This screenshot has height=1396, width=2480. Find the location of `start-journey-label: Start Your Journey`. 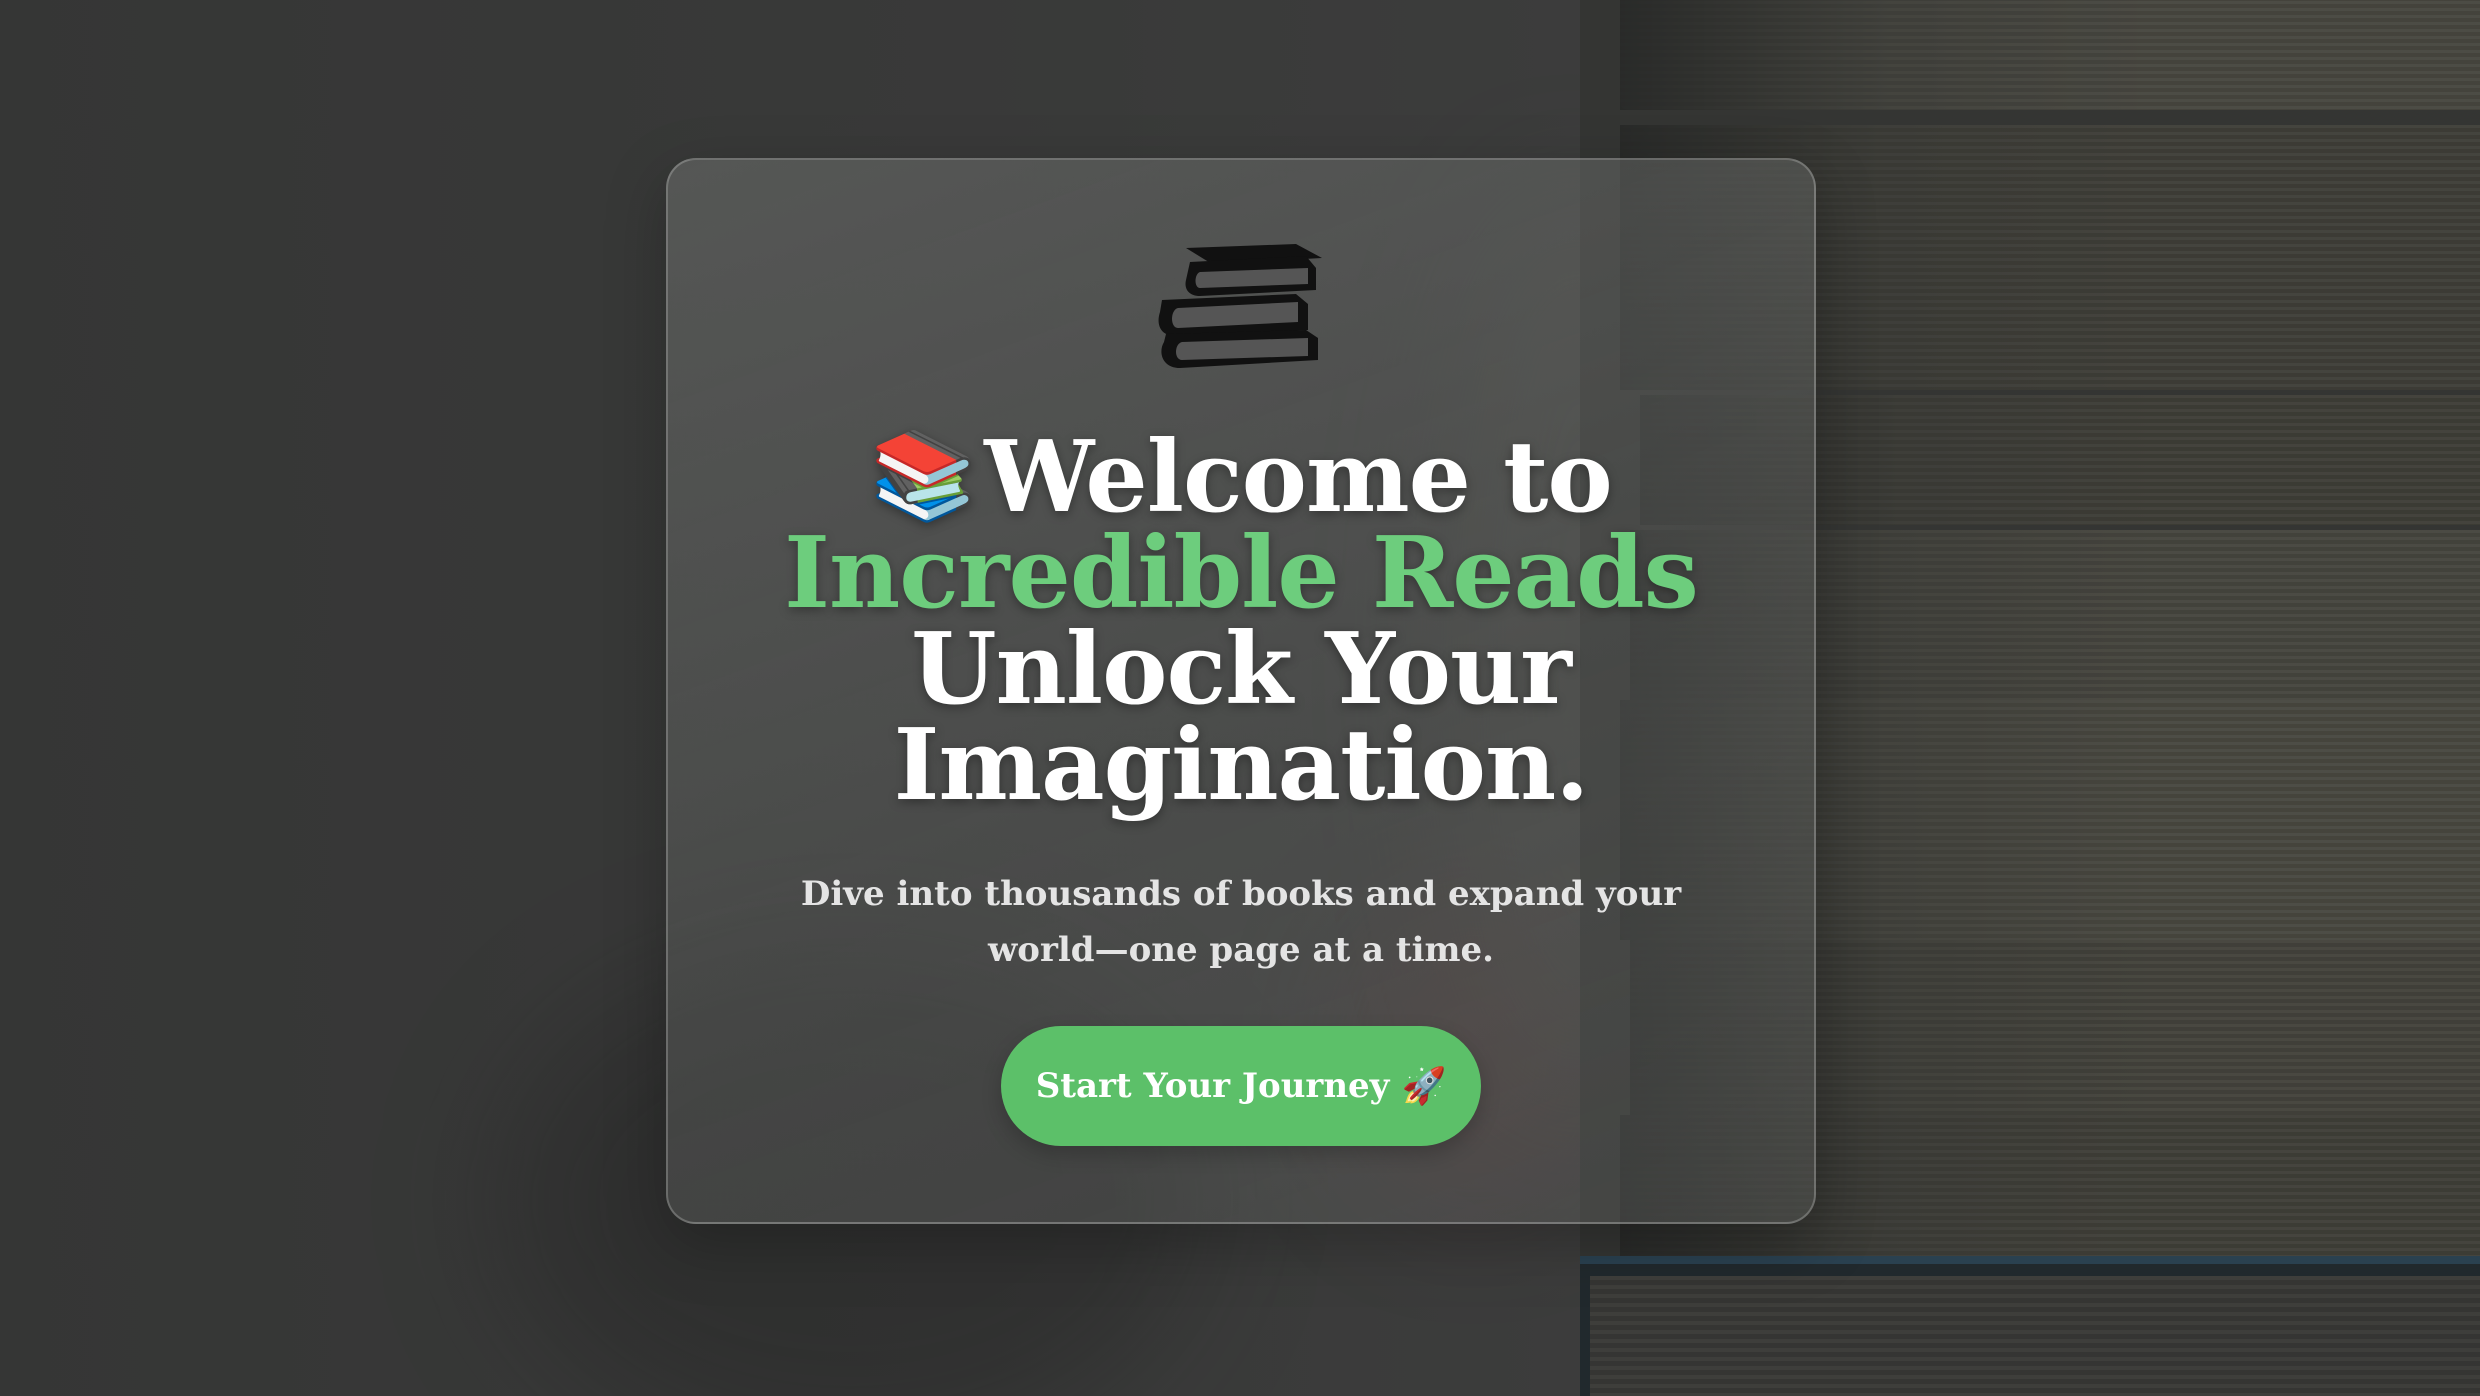

start-journey-label: Start Your Journey is located at coordinates (1212, 1086).